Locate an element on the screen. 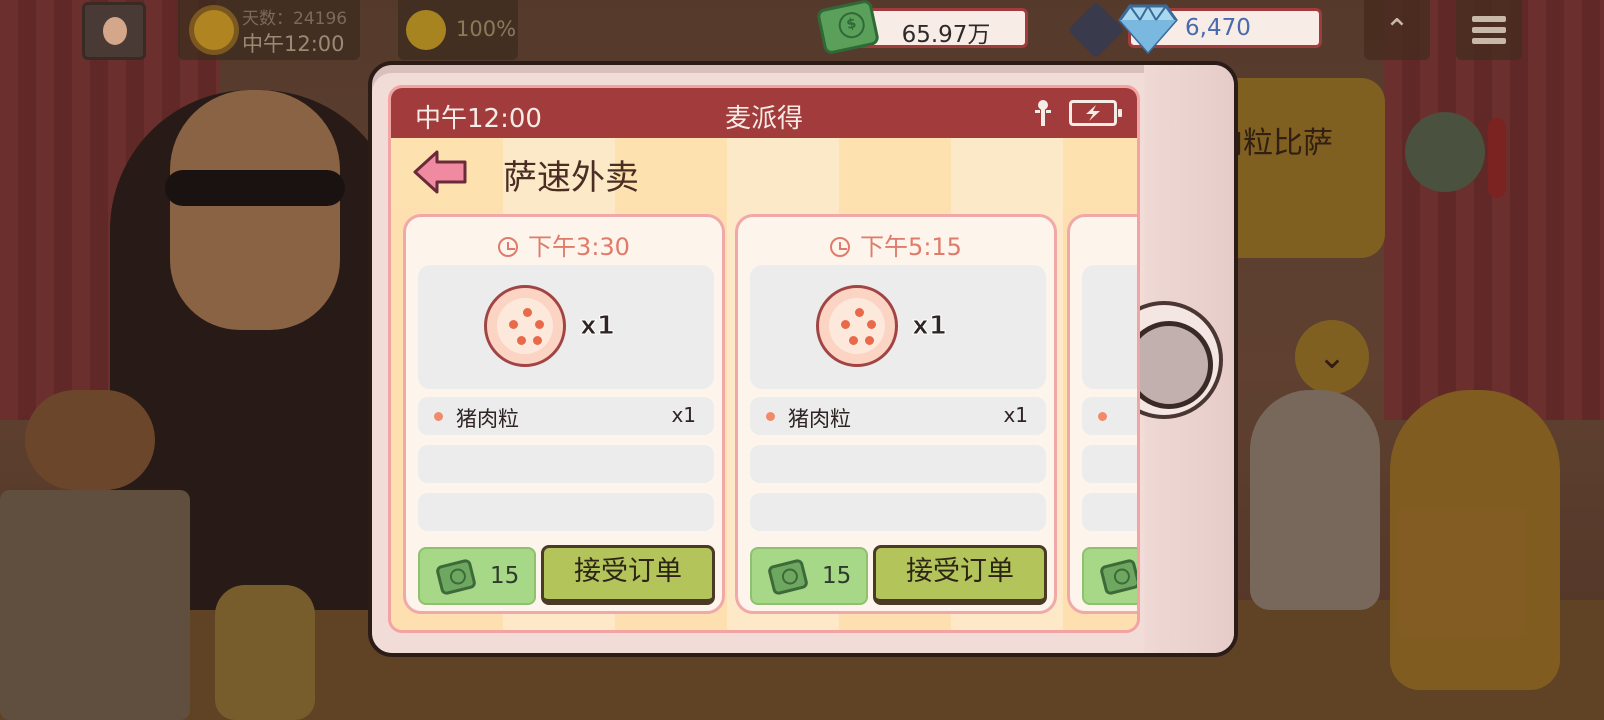 The image size is (1604, 720). chevron-up-button: ⌃ is located at coordinates (1397, 30).